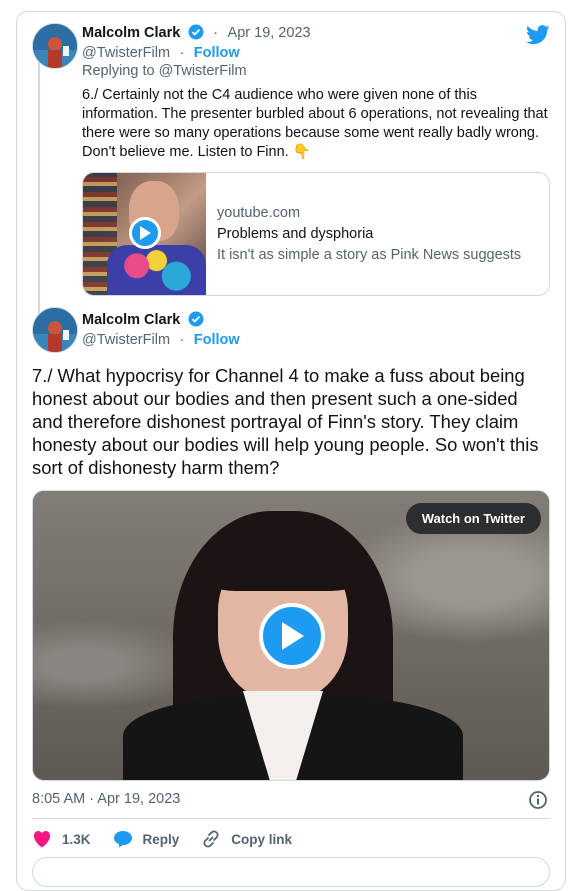 The height and width of the screenshot is (891, 578). Describe the element at coordinates (42, 839) in the screenshot. I see `heart-icon` at that location.